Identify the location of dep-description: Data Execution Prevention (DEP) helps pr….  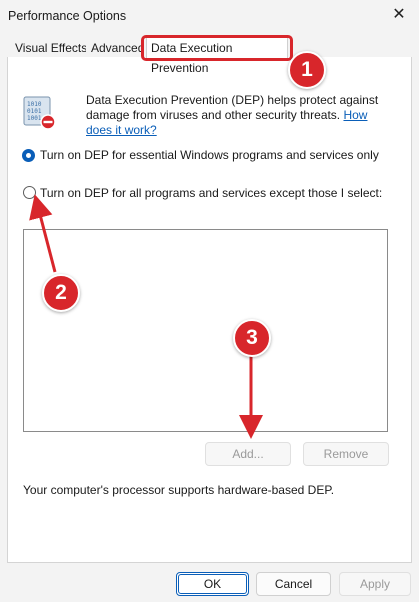
(236, 115).